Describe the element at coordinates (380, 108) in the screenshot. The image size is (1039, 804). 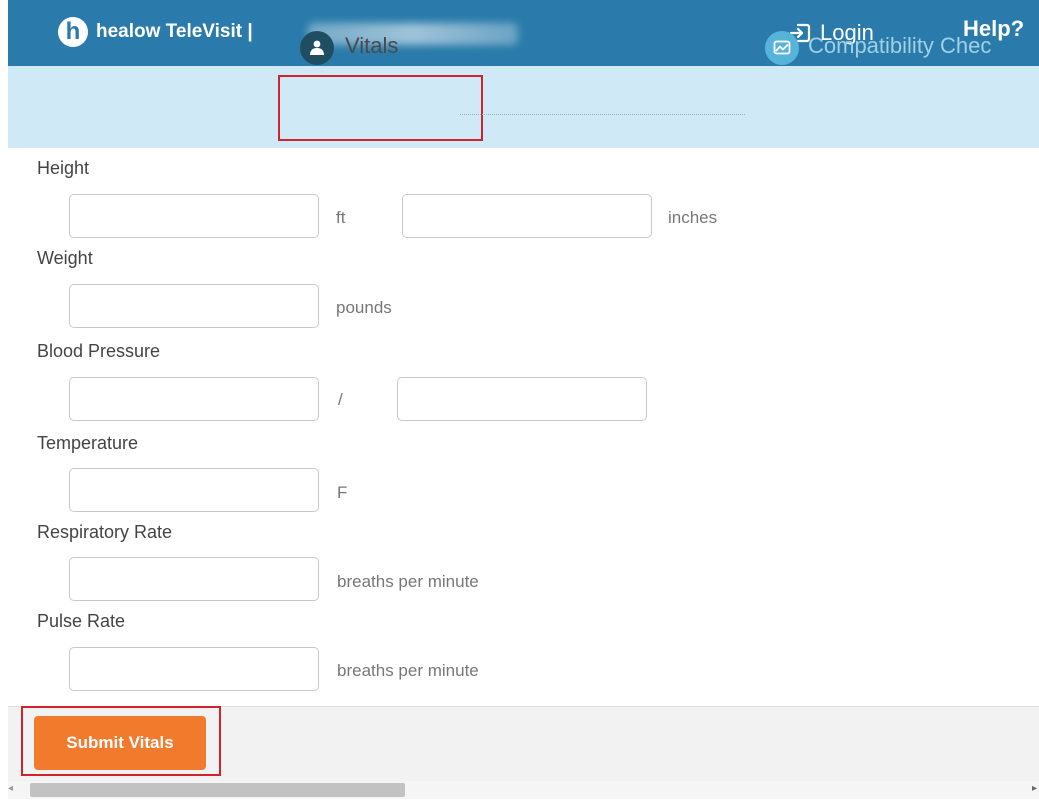
I see `vitals-step-highlight` at that location.